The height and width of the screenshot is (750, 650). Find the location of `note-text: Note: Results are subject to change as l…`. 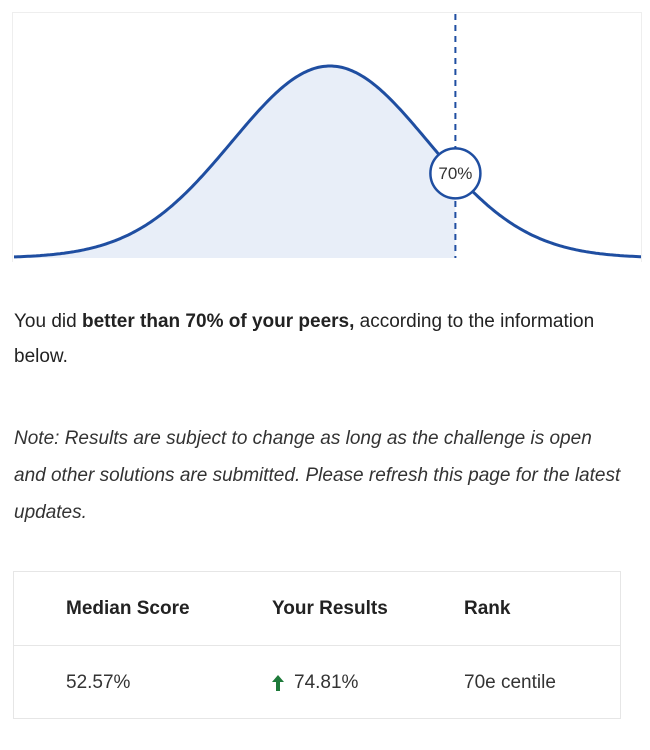

note-text: Note: Results are subject to change as l… is located at coordinates (317, 475).